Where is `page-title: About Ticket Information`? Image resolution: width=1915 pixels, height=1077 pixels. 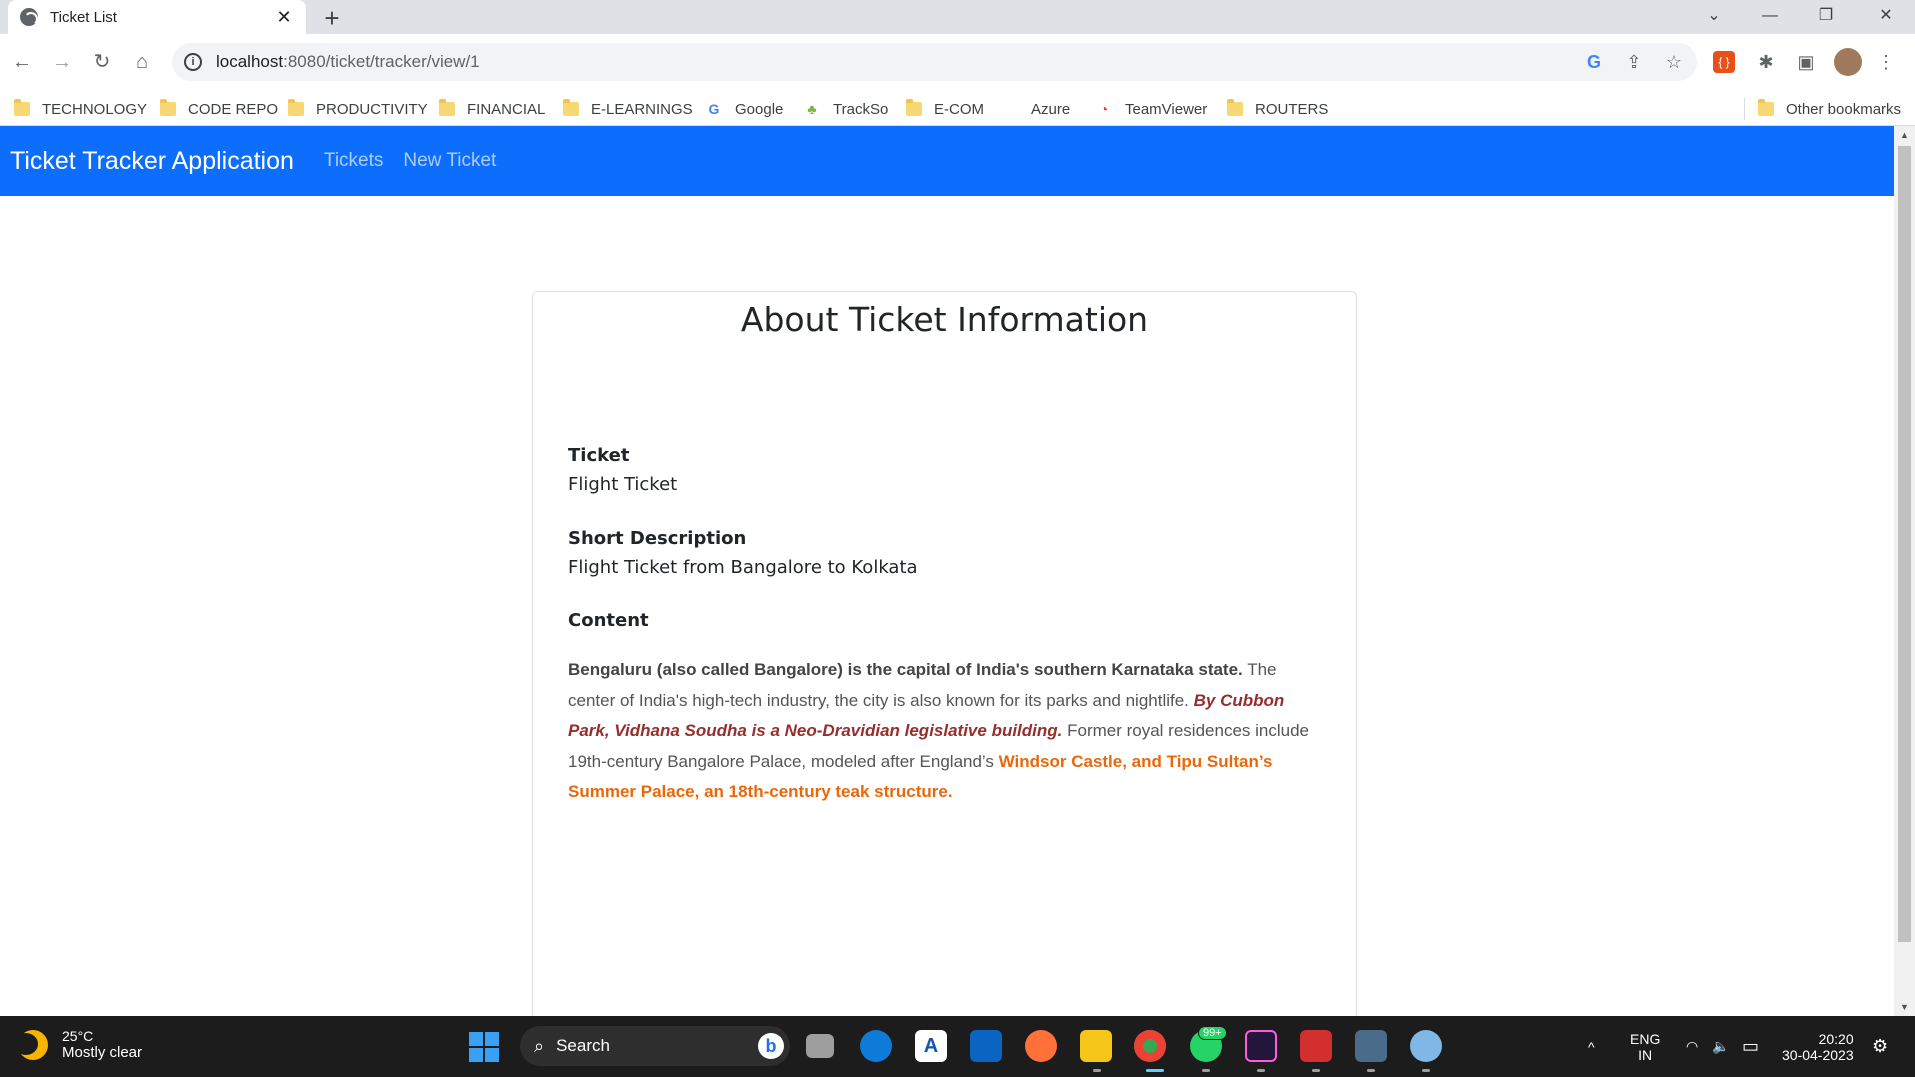
page-title: About Ticket Information is located at coordinates (944, 319).